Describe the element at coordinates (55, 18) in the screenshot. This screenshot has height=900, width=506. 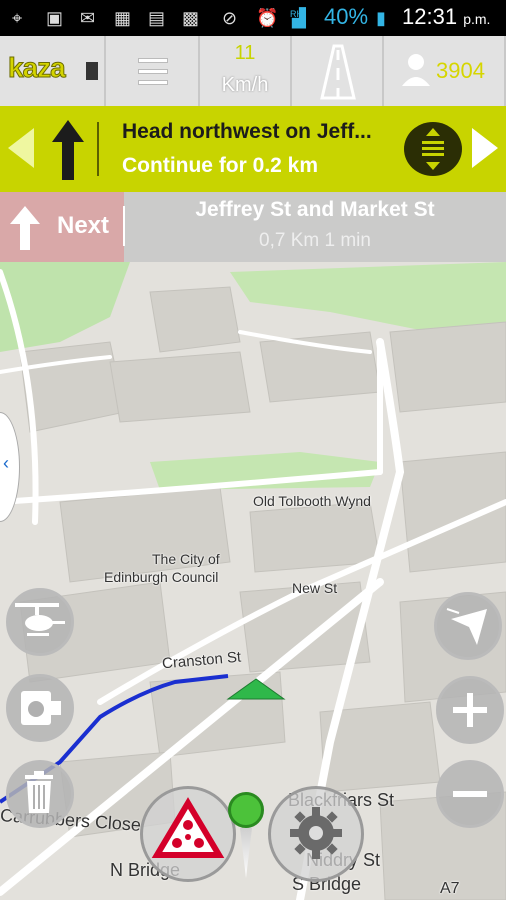
I see `image-icon: ▣` at that location.